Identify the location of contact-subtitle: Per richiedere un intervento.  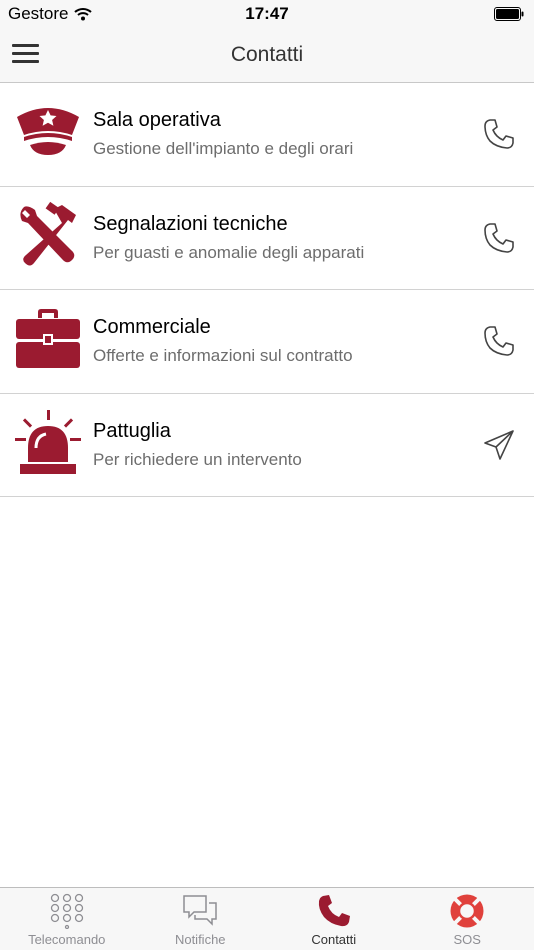
(197, 459).